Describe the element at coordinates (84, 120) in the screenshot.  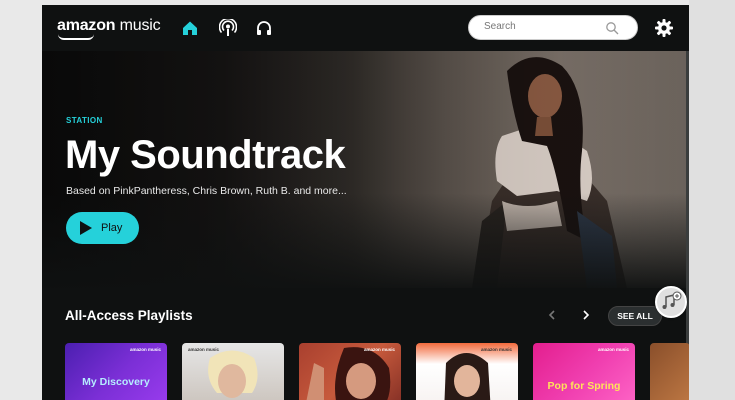
I see `hero-eyebrow: STATION` at that location.